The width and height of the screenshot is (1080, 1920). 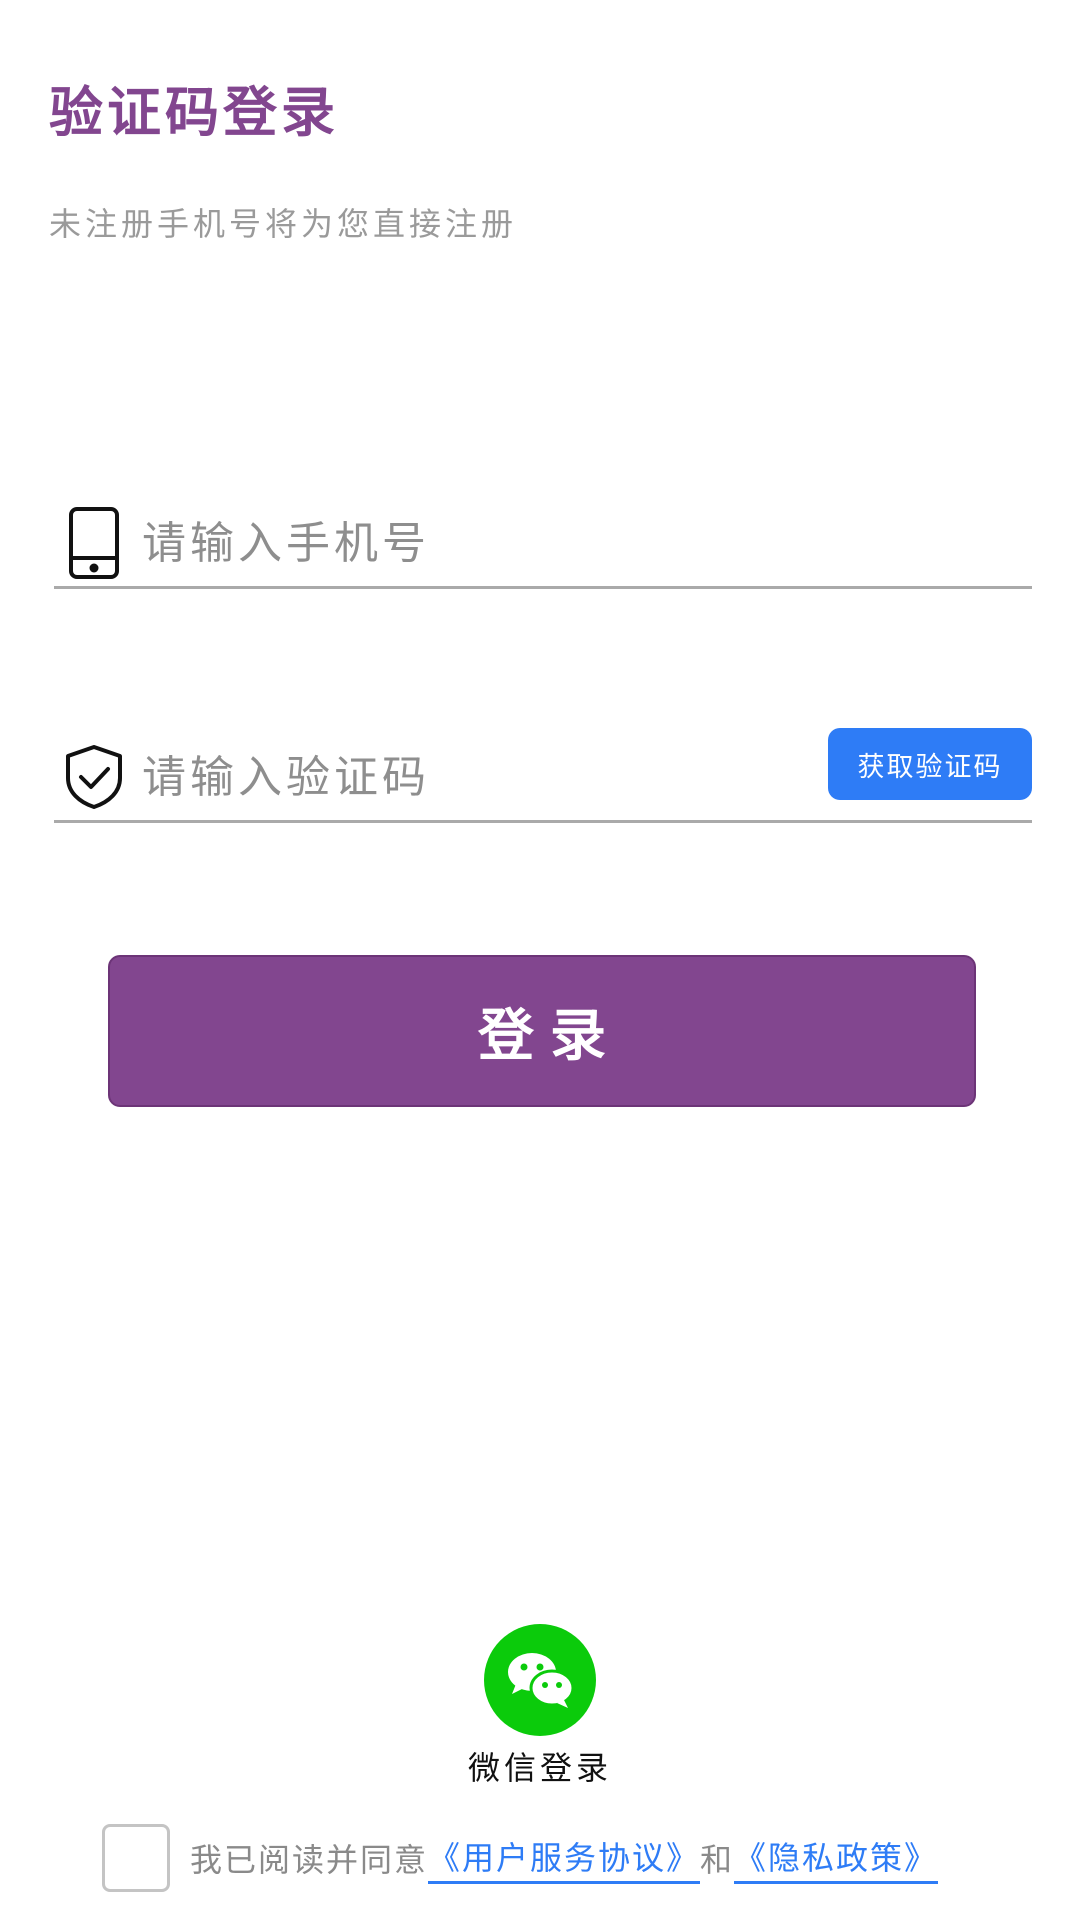 I want to click on agreement-checkbox, so click(x=136, y=1858).